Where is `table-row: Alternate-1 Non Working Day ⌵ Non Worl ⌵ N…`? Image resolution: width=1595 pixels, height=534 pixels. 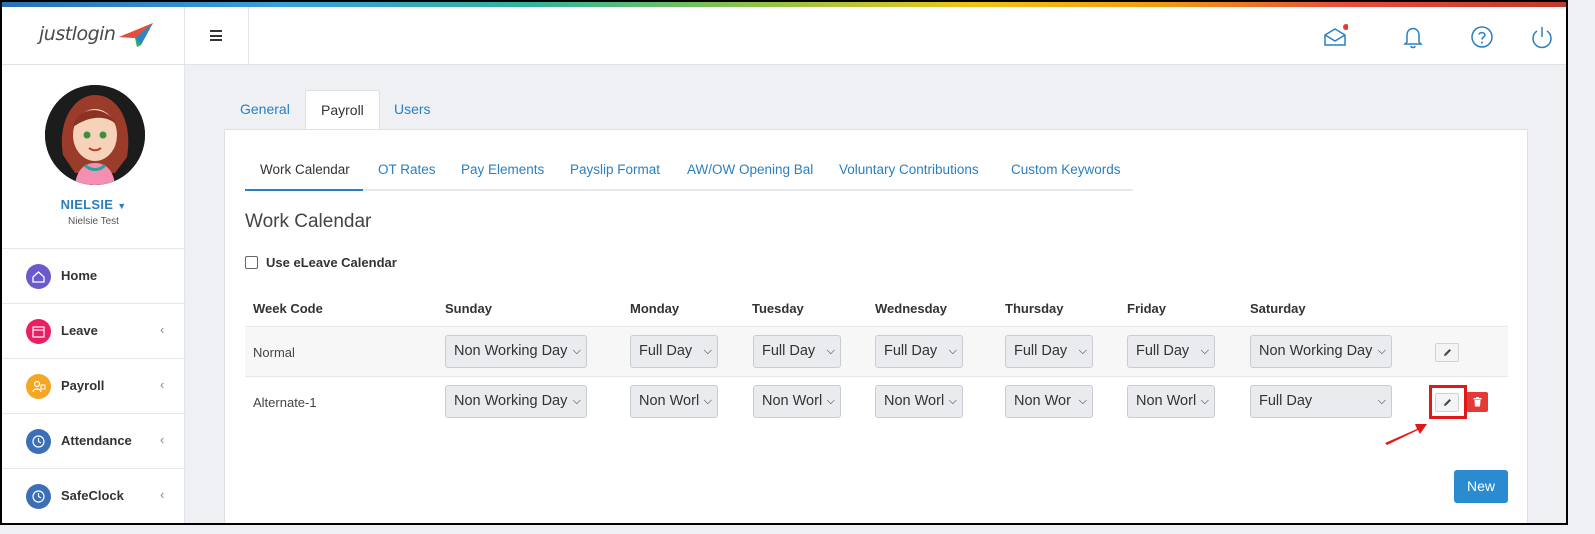 table-row: Alternate-1 Non Working Day ⌵ Non Worl ⌵ N… is located at coordinates (876, 401).